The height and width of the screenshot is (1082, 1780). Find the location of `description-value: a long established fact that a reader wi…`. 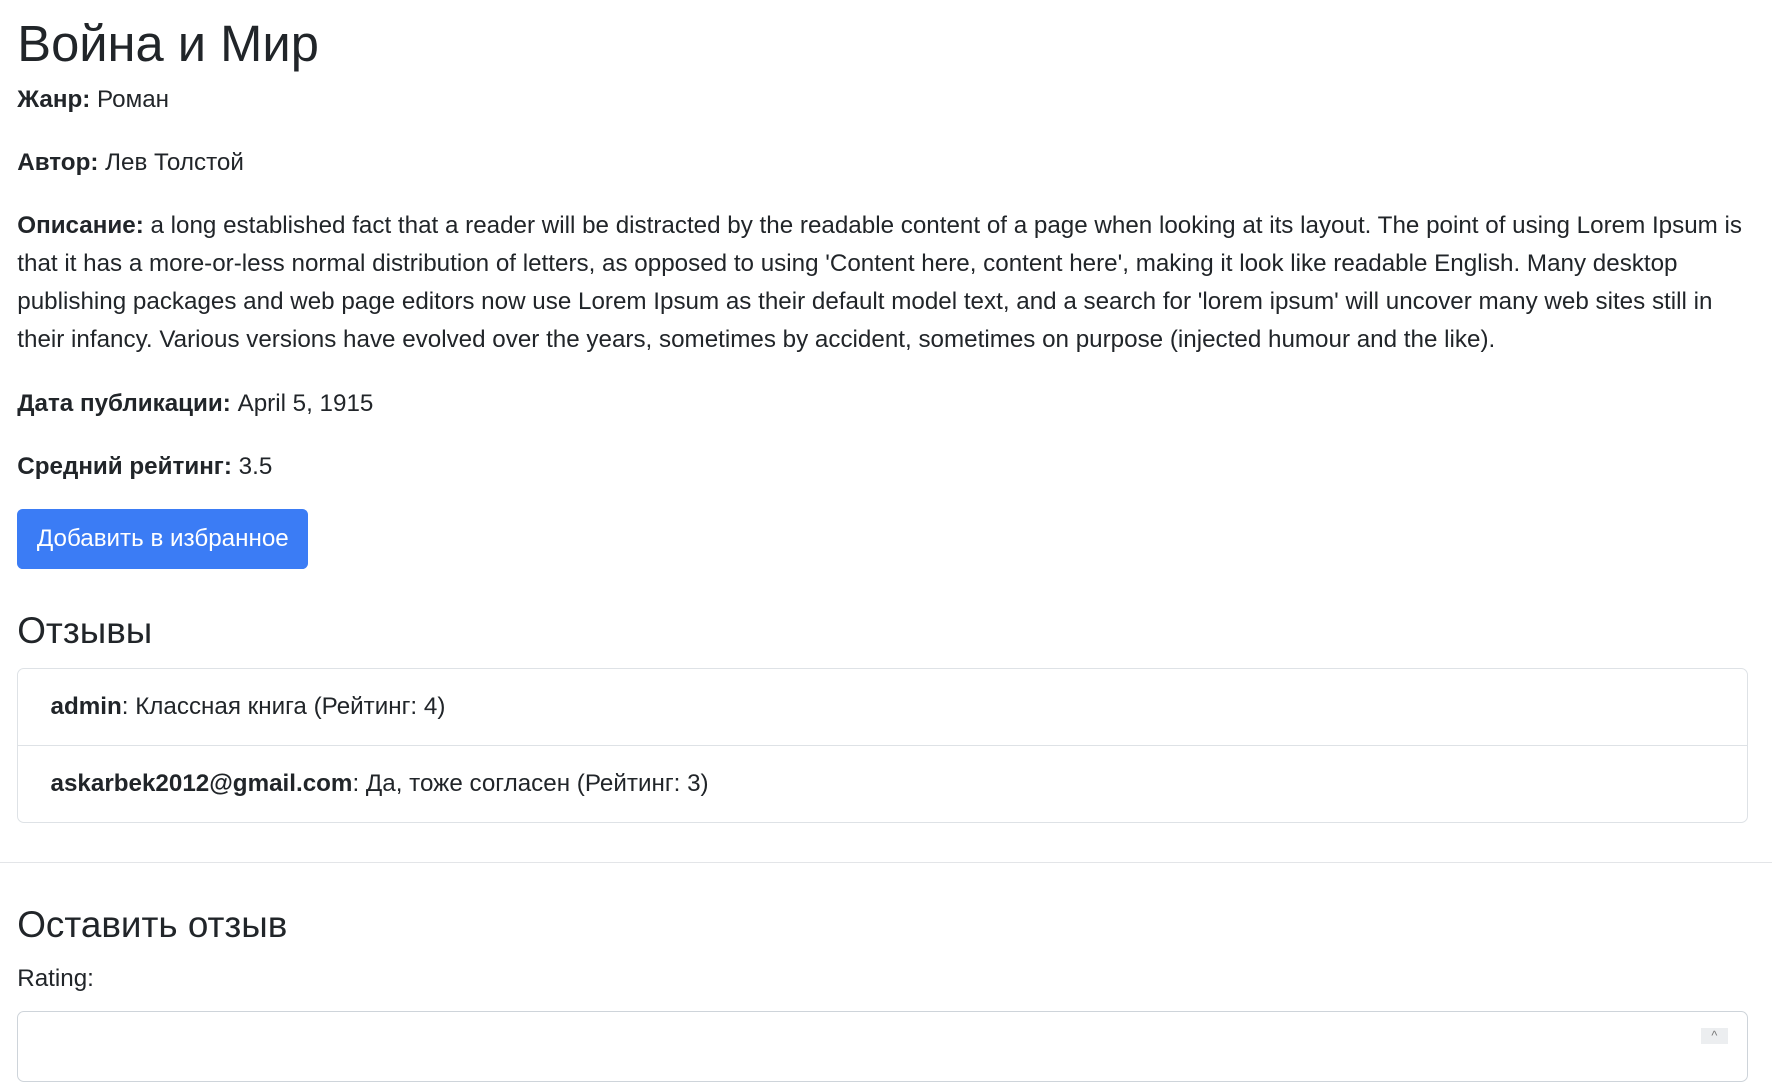

description-value: a long established fact that a reader wi… is located at coordinates (880, 283).